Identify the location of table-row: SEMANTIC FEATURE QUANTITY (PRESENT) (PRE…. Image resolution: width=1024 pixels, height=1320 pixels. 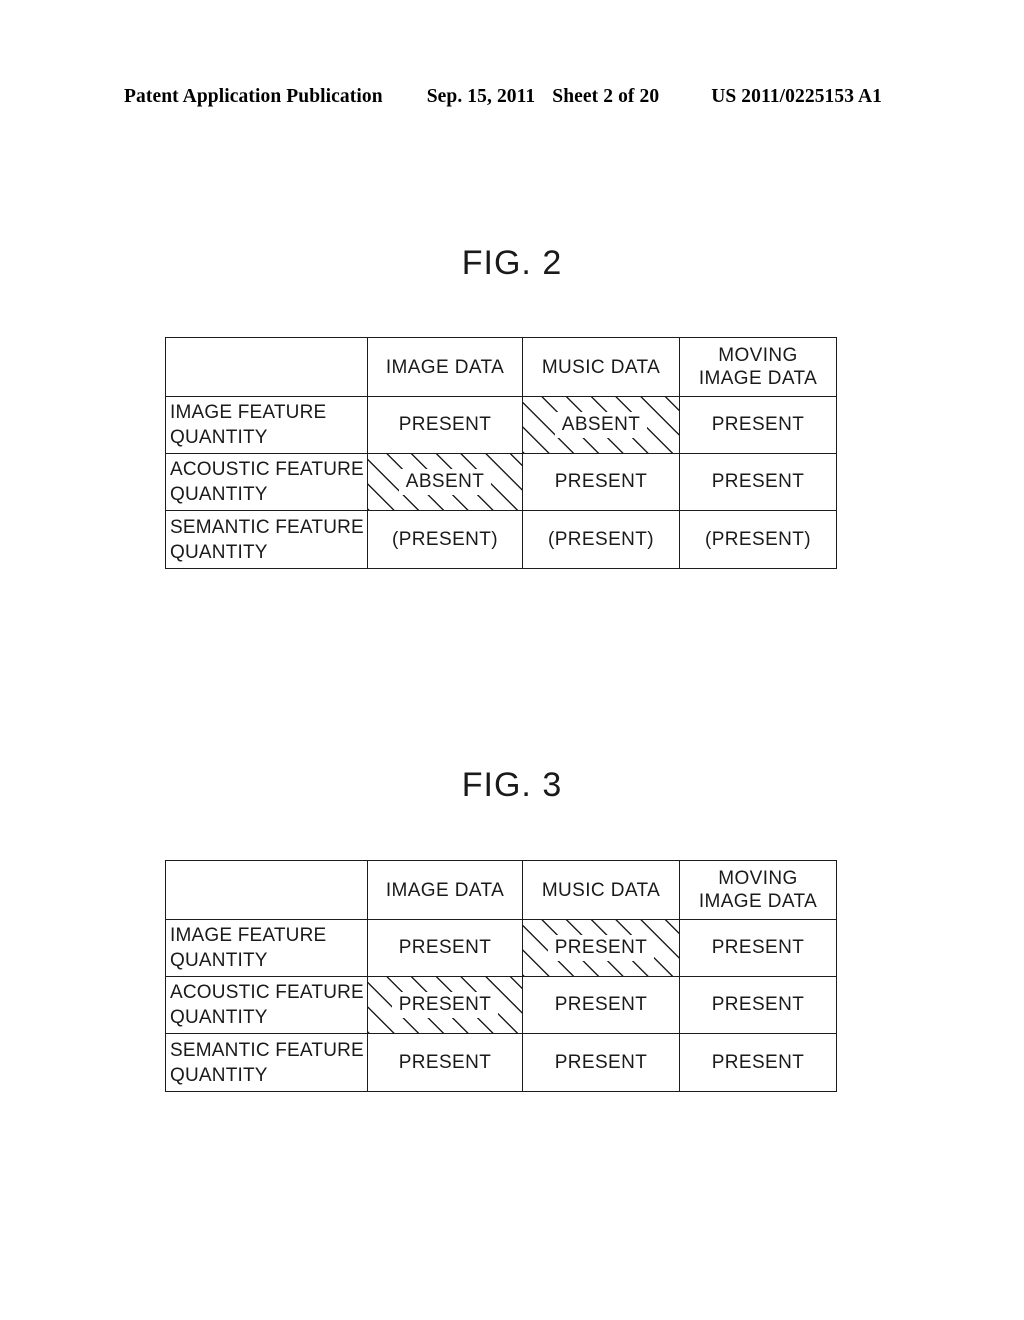
(501, 539).